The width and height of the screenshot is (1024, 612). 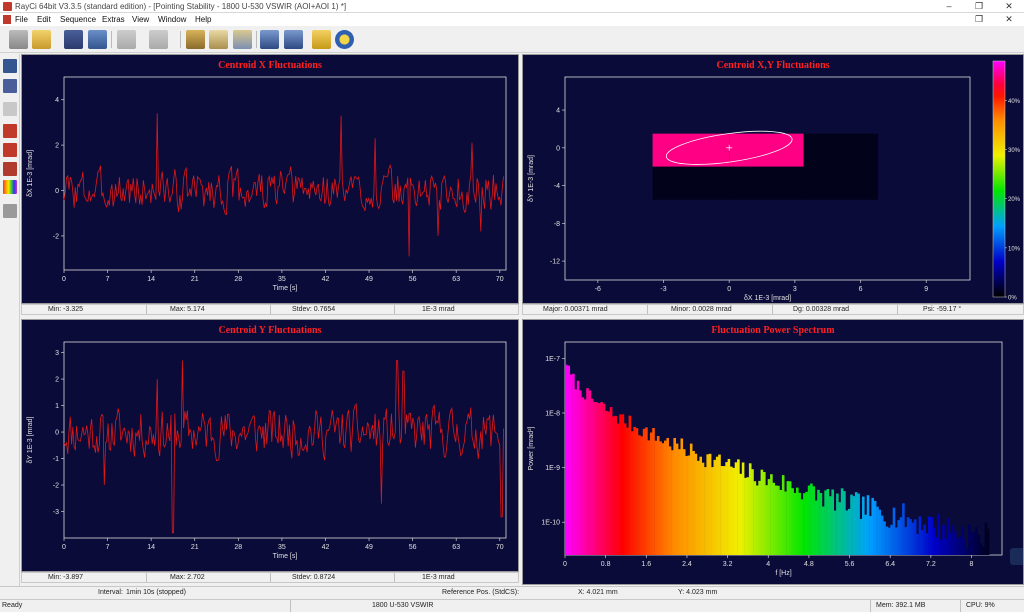 I want to click on menu-extras: Extras, so click(x=113, y=19).